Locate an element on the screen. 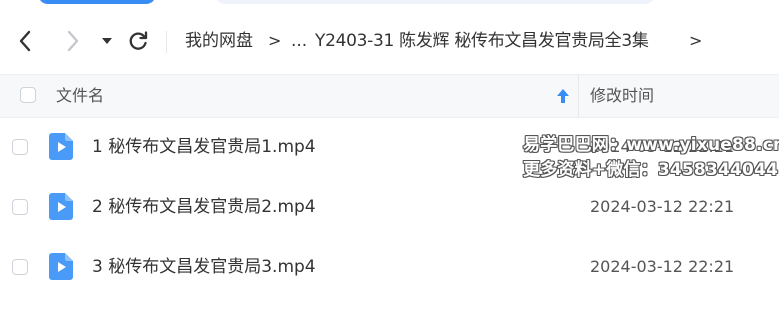  navigation-bar: 我的网盘 > ... Y2403-31 陈发辉 秘传布文昌发官贵局全3集 > is located at coordinates (389, 41).